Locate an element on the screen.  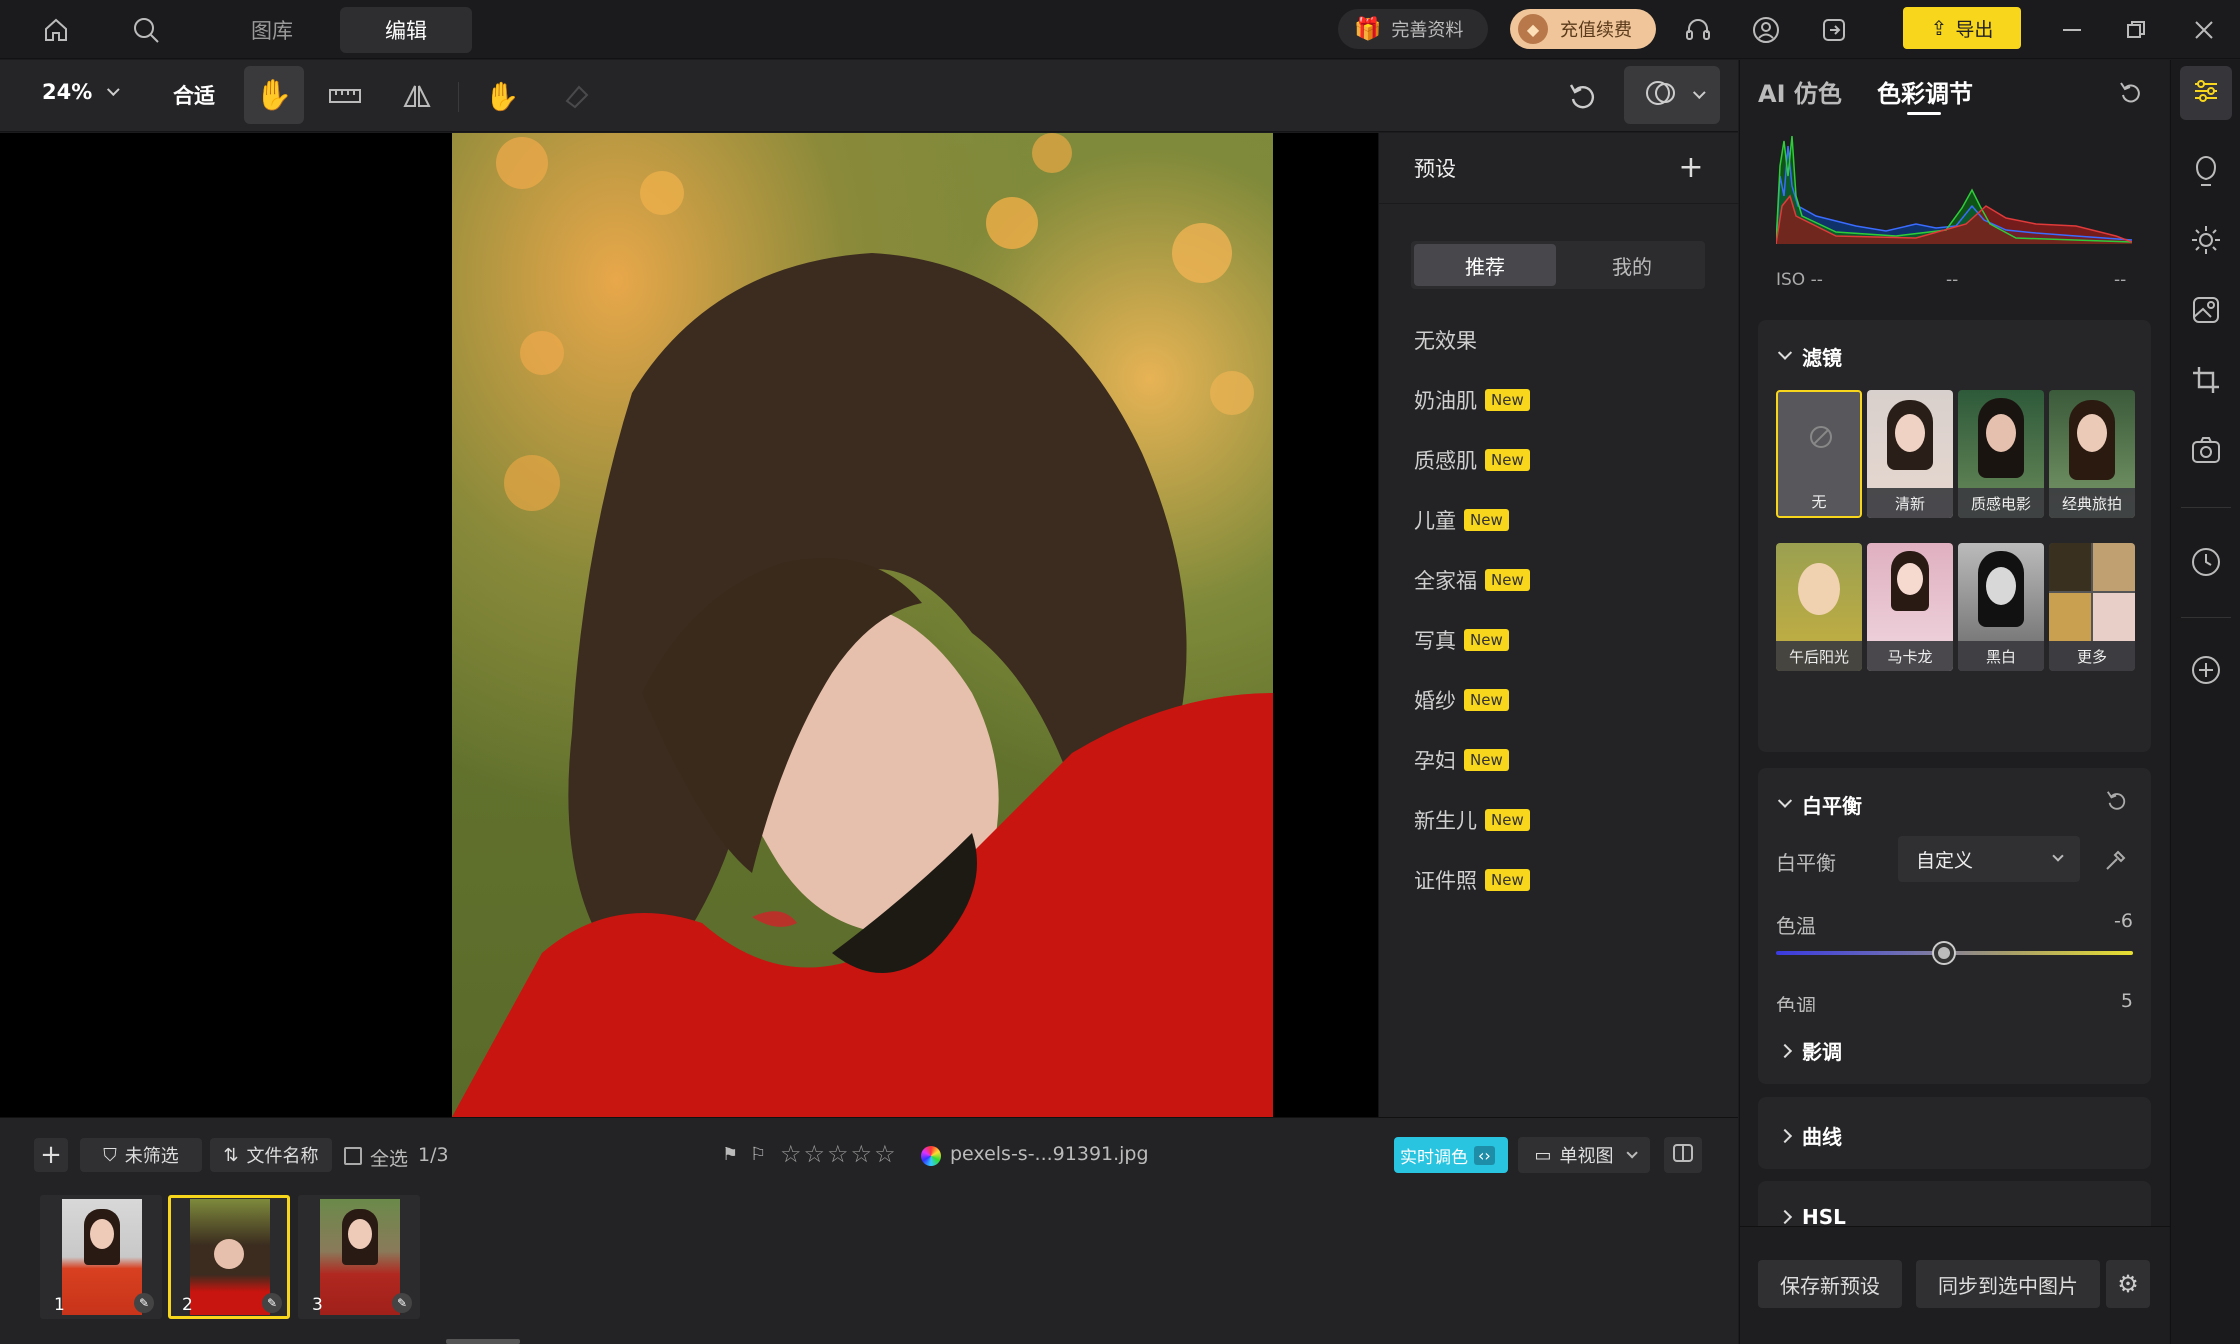
eraser-icon is located at coordinates (576, 96).